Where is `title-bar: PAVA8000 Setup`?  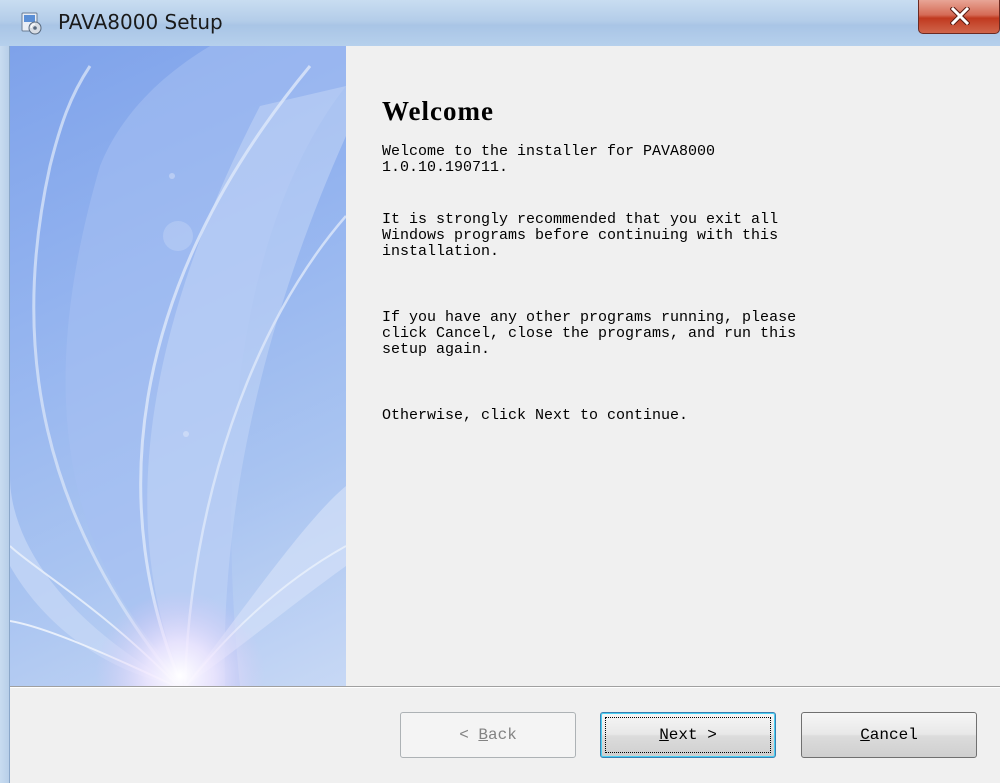
title-bar: PAVA8000 Setup is located at coordinates (500, 23).